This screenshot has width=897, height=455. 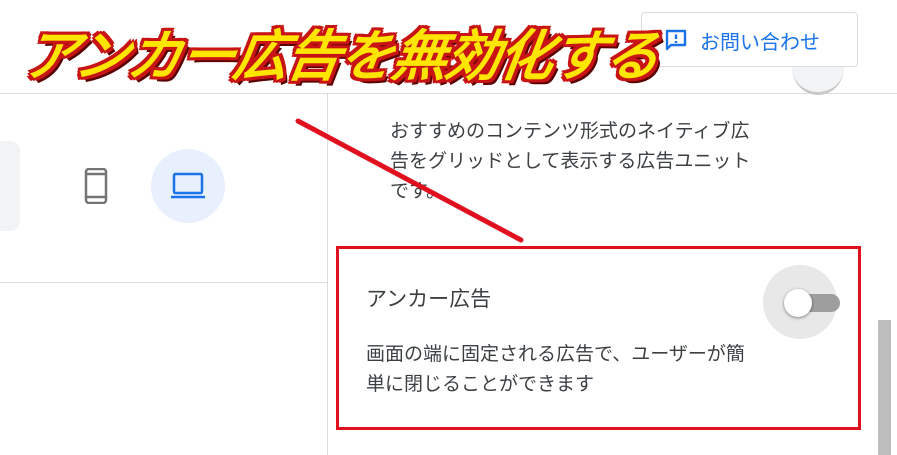 I want to click on desktop-preview-button, so click(x=188, y=186).